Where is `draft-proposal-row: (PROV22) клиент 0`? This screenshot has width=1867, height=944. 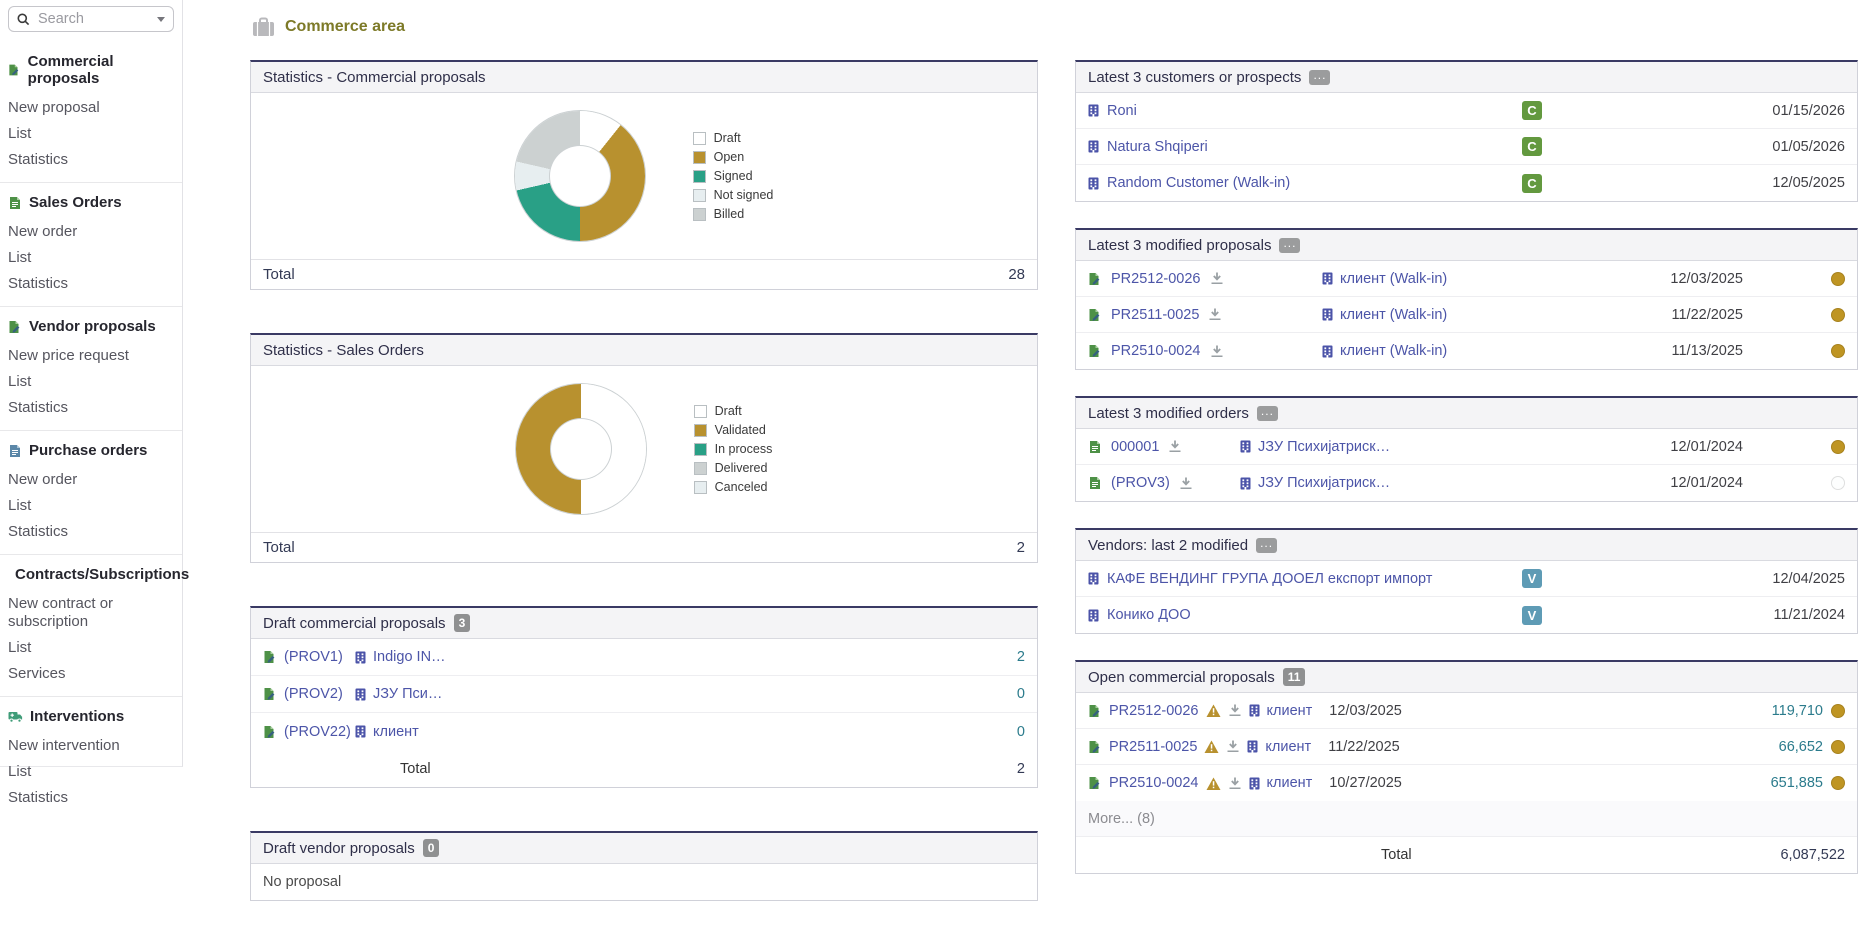
draft-proposal-row: (PROV22) клиент 0 is located at coordinates (644, 731).